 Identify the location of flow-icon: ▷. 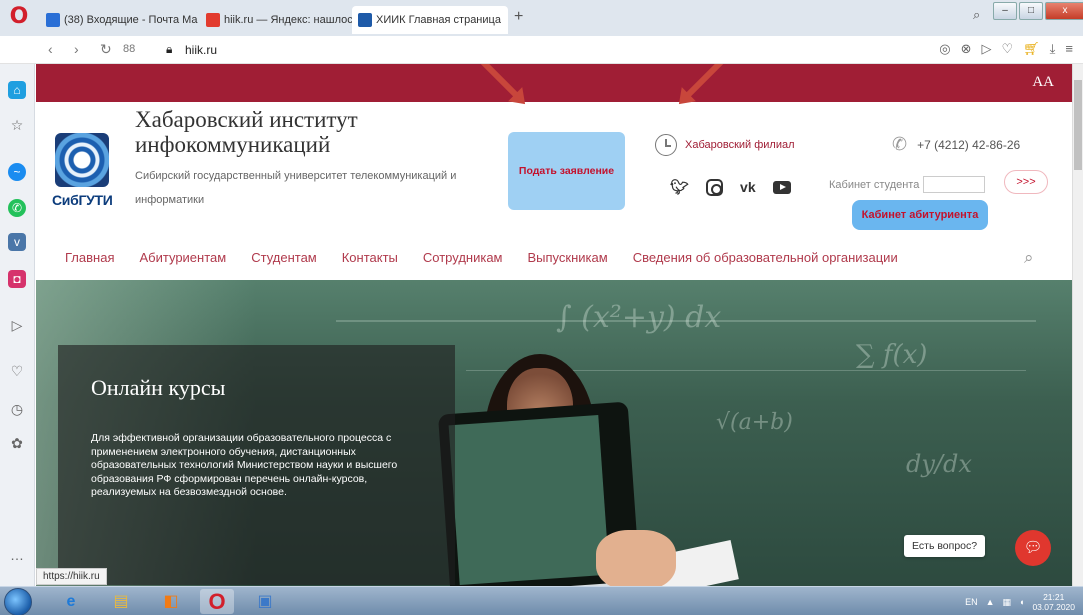
(17, 325).